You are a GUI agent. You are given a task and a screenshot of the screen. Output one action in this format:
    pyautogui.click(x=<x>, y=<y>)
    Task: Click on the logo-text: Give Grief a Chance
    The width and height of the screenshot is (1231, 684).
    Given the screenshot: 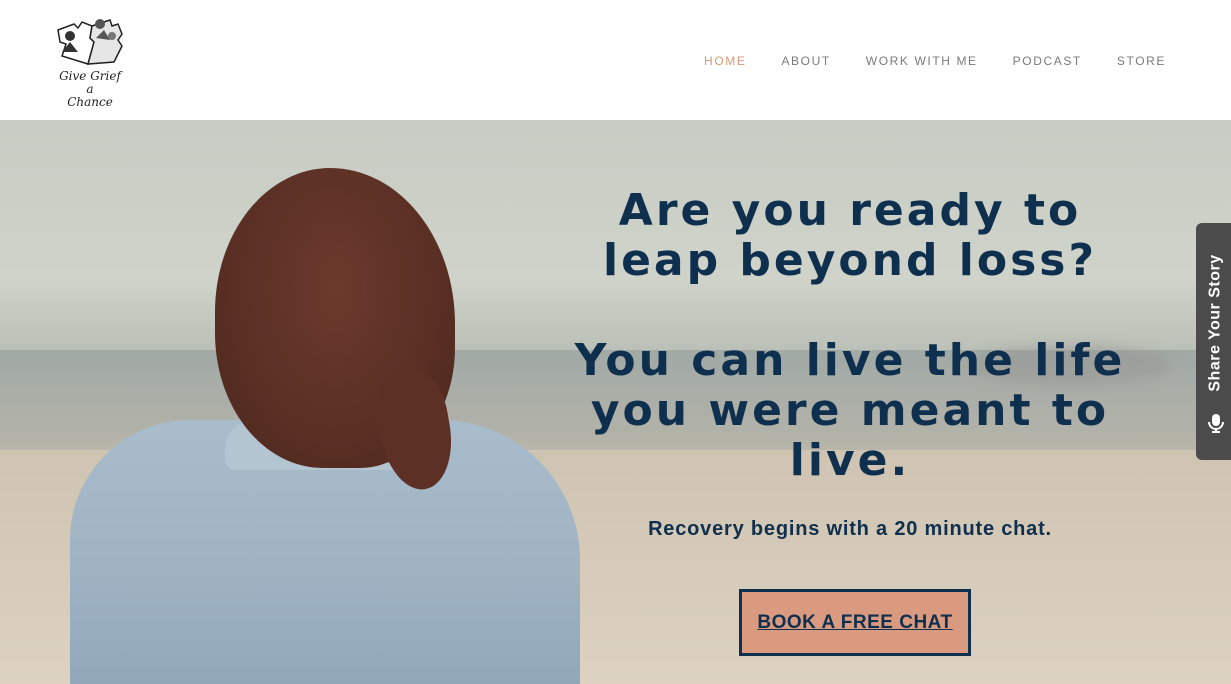 What is the action you would take?
    pyautogui.click(x=90, y=89)
    